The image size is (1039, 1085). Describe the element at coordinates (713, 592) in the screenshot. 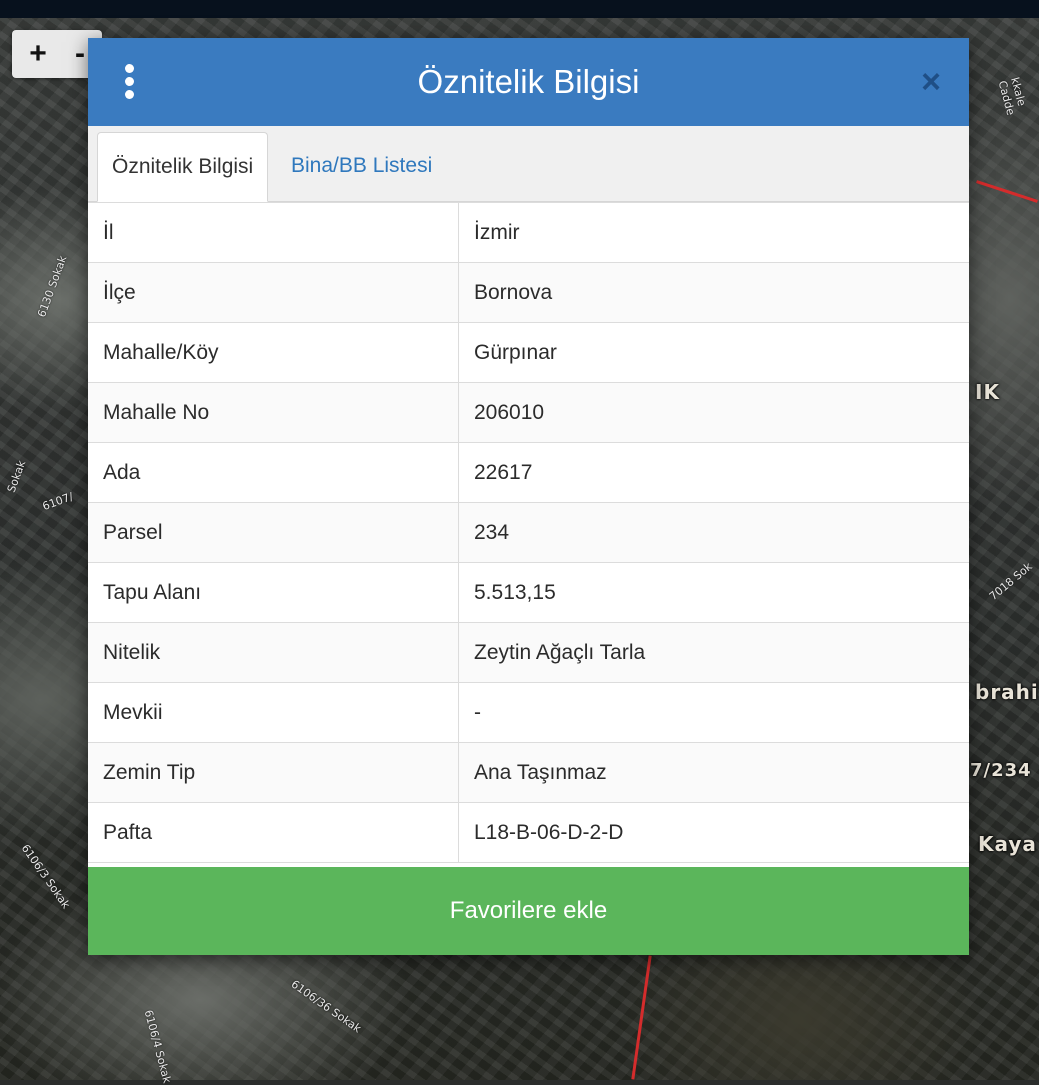

I see `attribute-value: 5.513,15` at that location.